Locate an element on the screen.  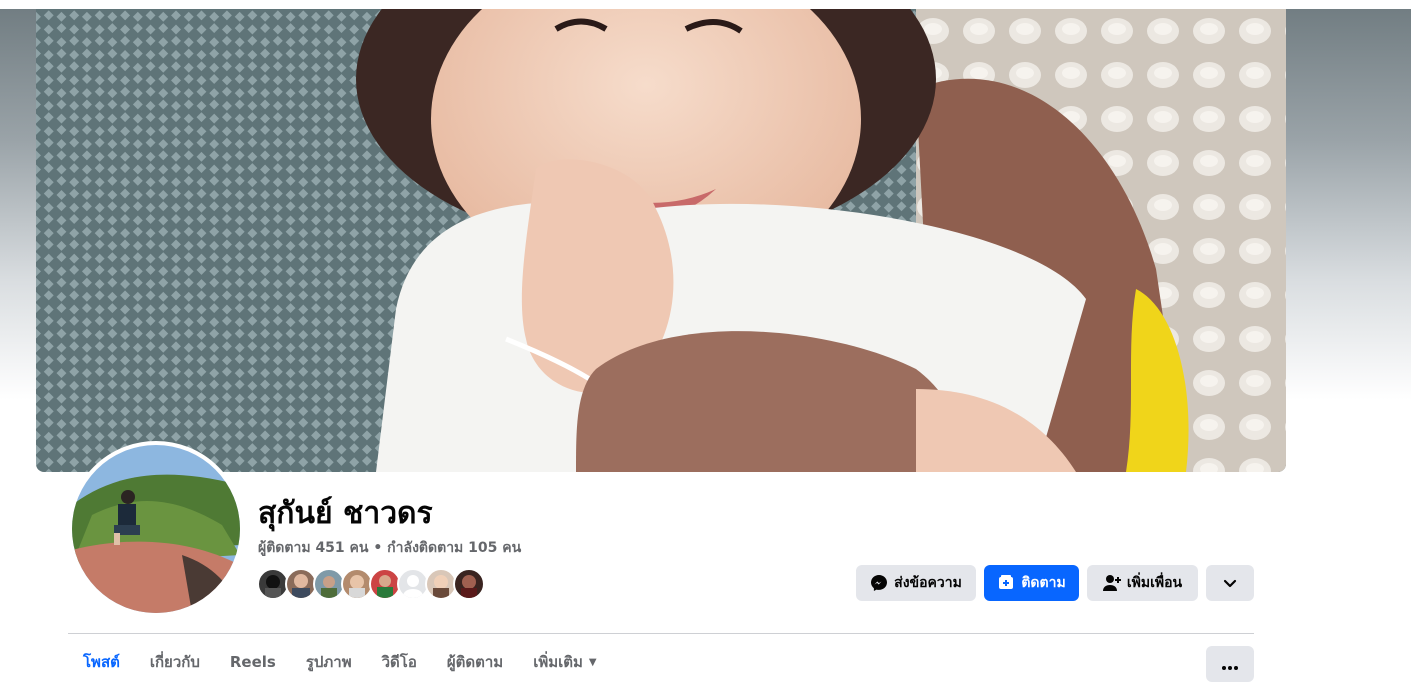
profile-dropdown-button is located at coordinates (1230, 583).